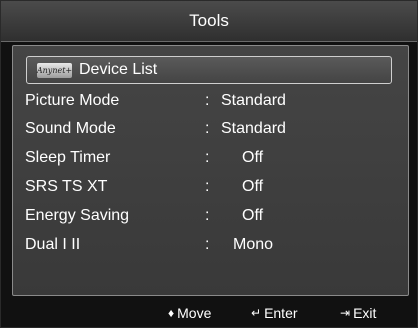 Image resolution: width=418 pixels, height=328 pixels. I want to click on menu-item-value: Mono, so click(253, 244).